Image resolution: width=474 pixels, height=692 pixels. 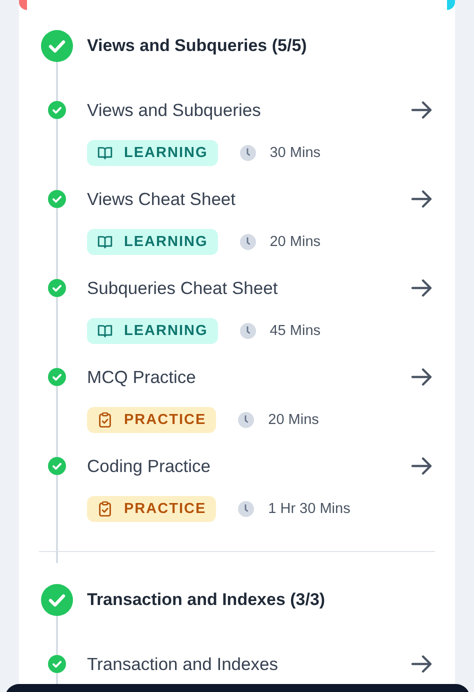 I want to click on lesson-title: MCQ Practice, so click(x=249, y=377).